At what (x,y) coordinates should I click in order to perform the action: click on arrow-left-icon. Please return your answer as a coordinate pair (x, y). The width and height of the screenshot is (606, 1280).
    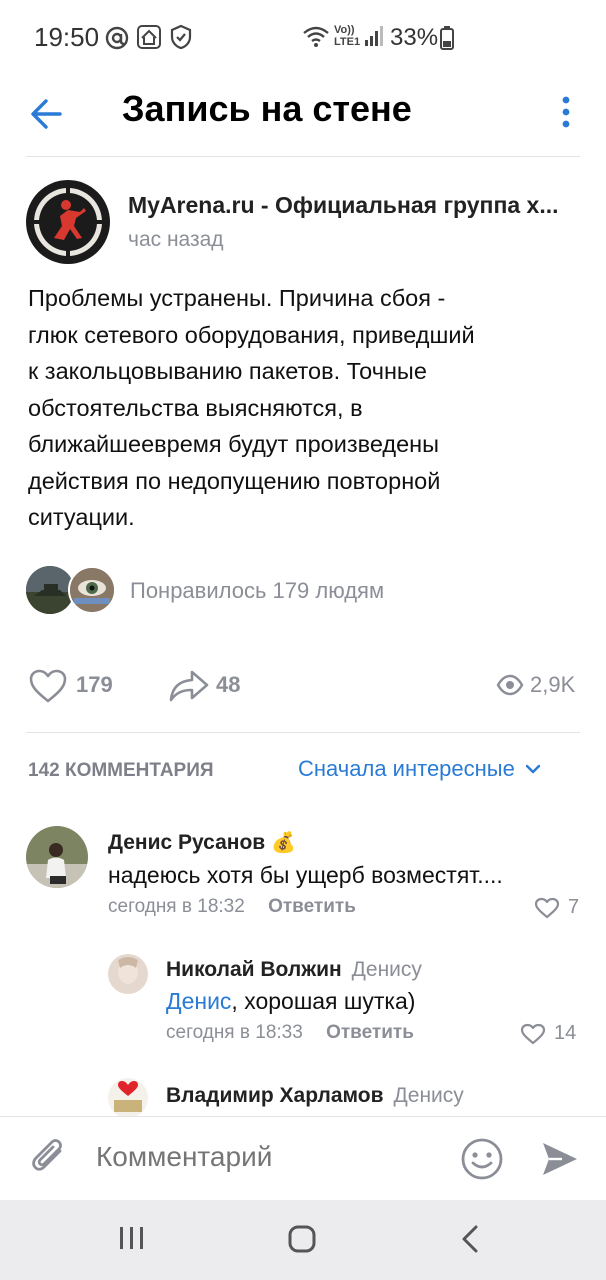
    Looking at the image, I should click on (46, 114).